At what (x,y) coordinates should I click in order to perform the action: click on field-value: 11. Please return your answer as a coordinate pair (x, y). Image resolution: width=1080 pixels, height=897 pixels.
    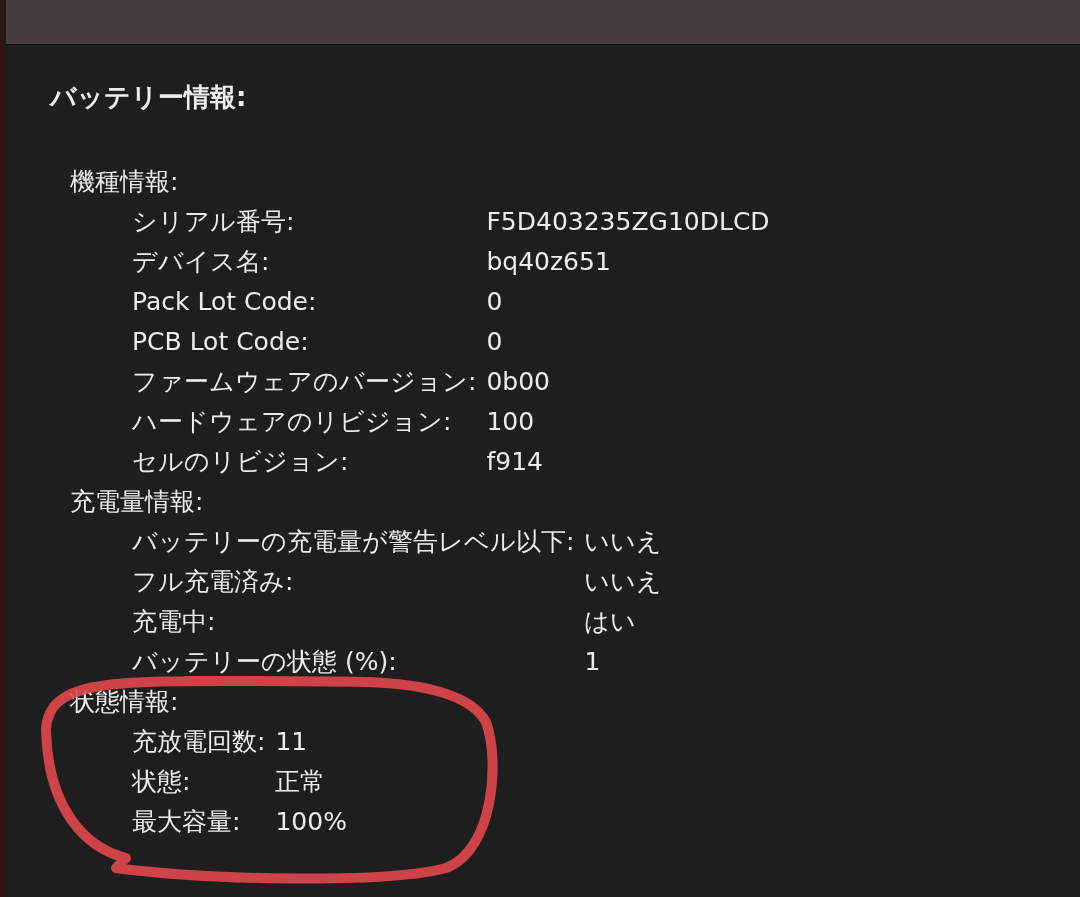
    Looking at the image, I should click on (292, 742).